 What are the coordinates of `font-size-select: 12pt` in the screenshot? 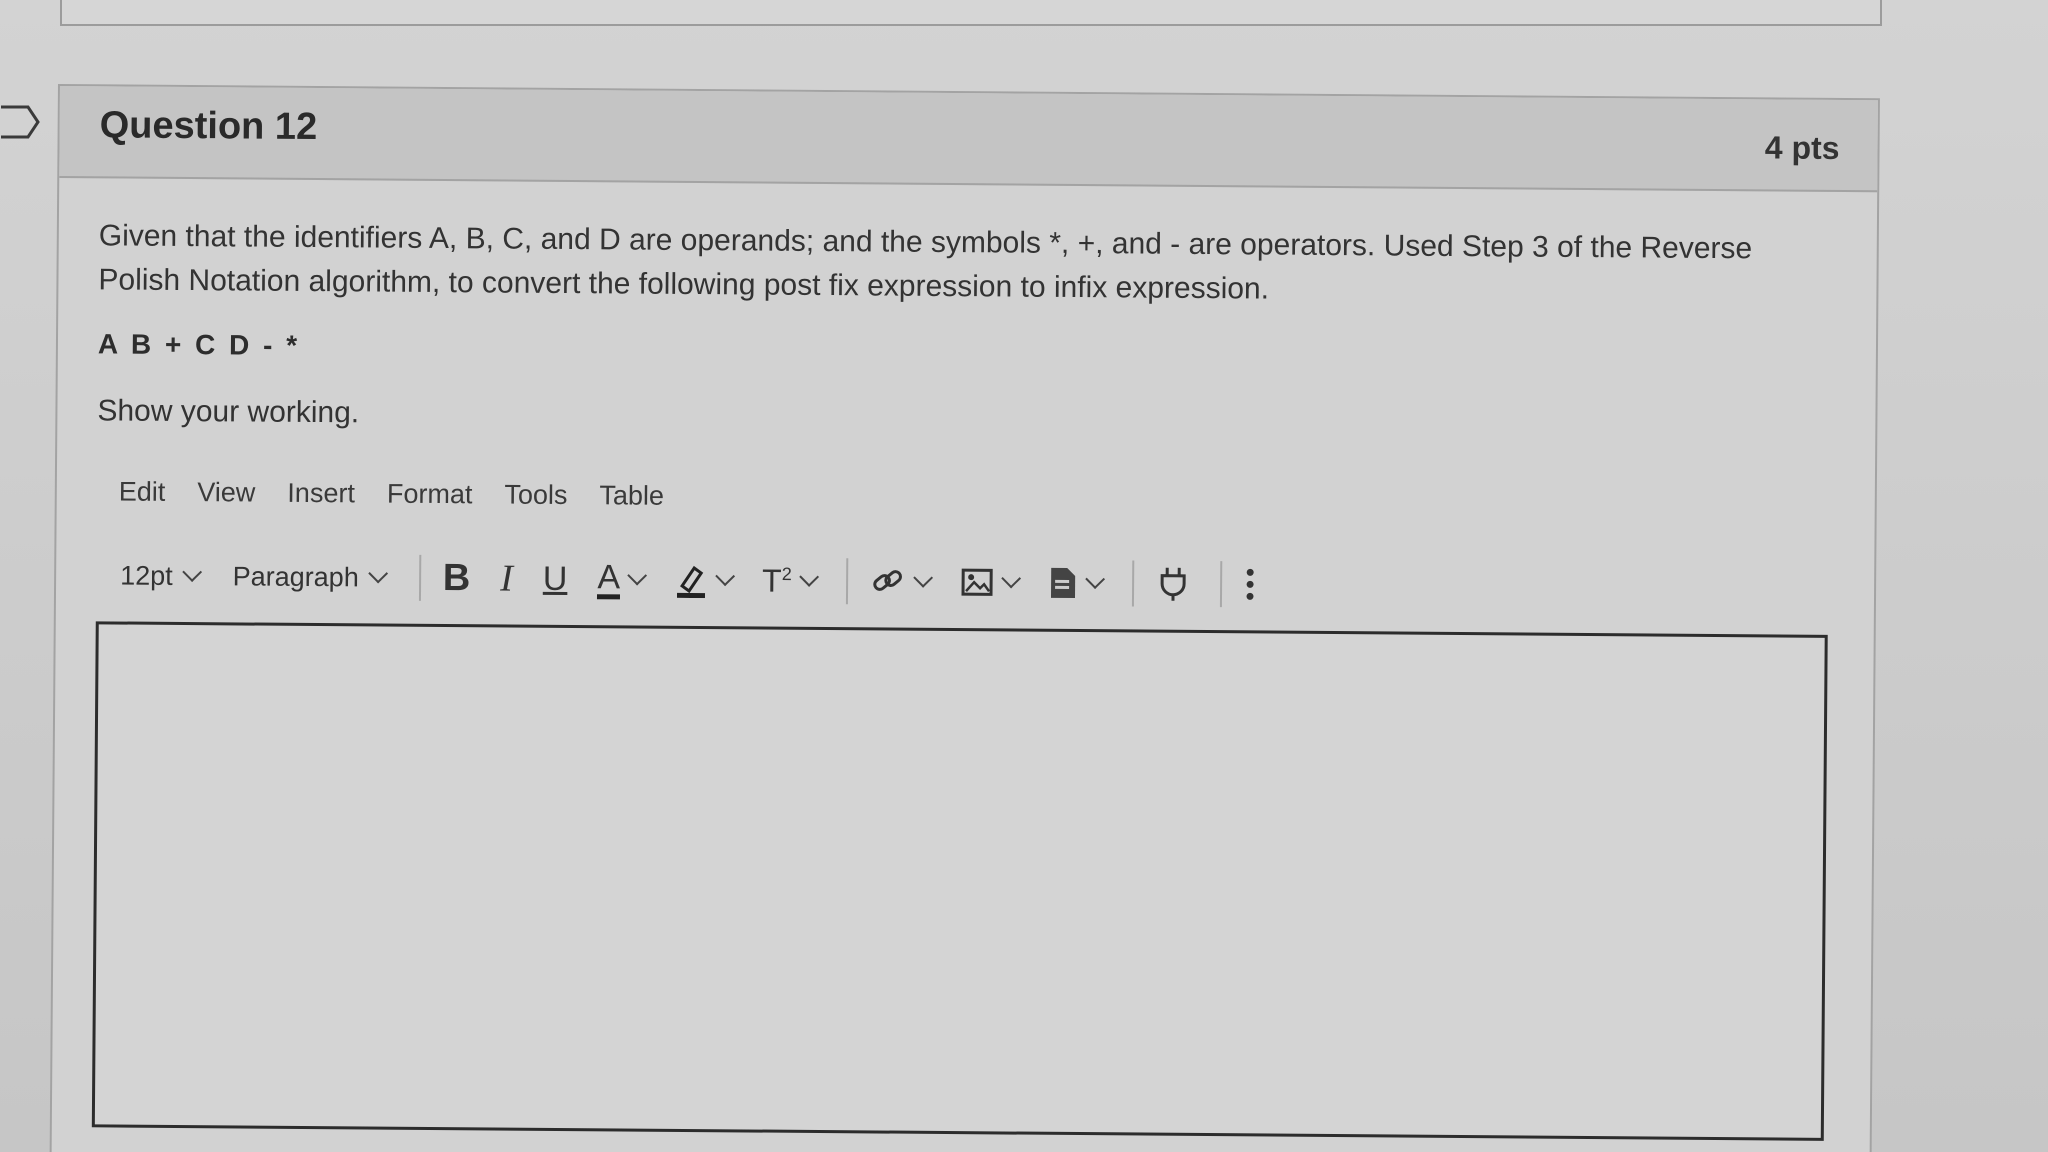 It's located at (161, 576).